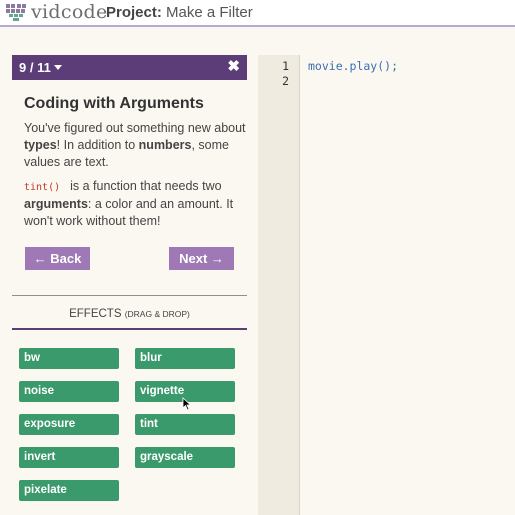 The image size is (515, 515). I want to click on bold-term-types: types, so click(40, 145).